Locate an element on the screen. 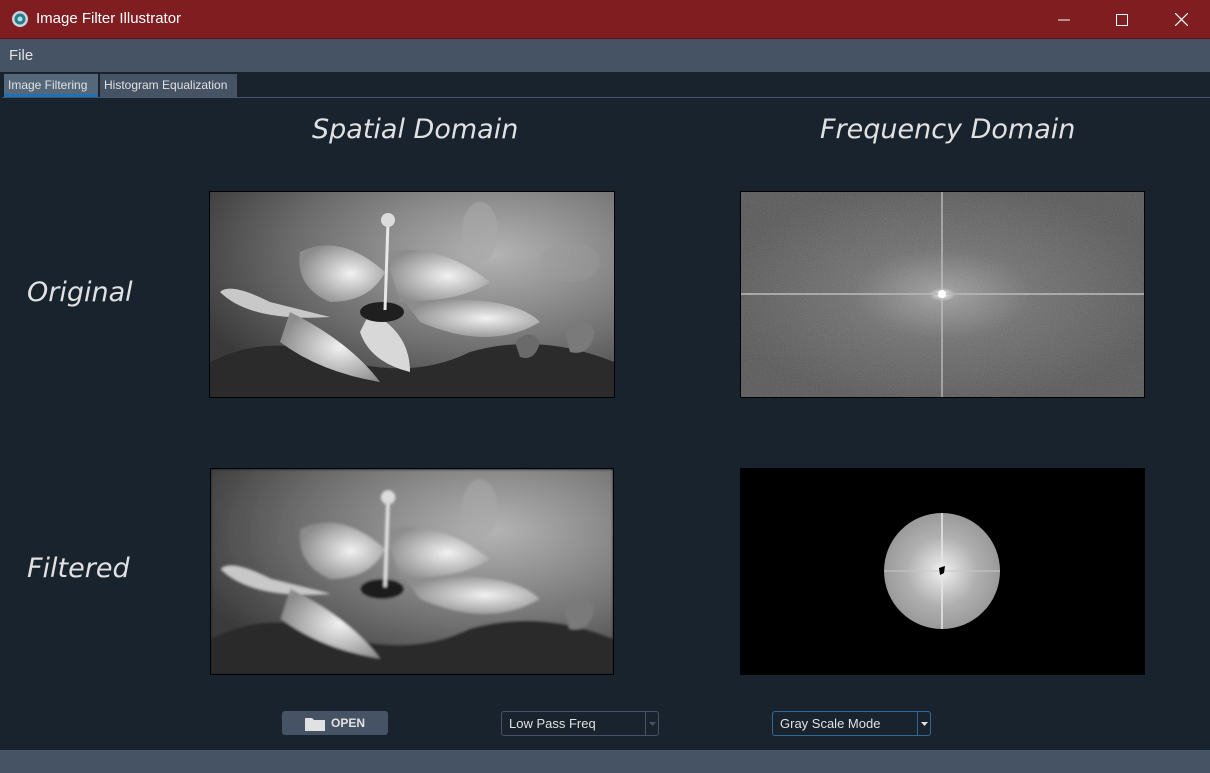 This screenshot has width=1210, height=773. tab-histogram-equalization: Histogram Equalization is located at coordinates (168, 85).